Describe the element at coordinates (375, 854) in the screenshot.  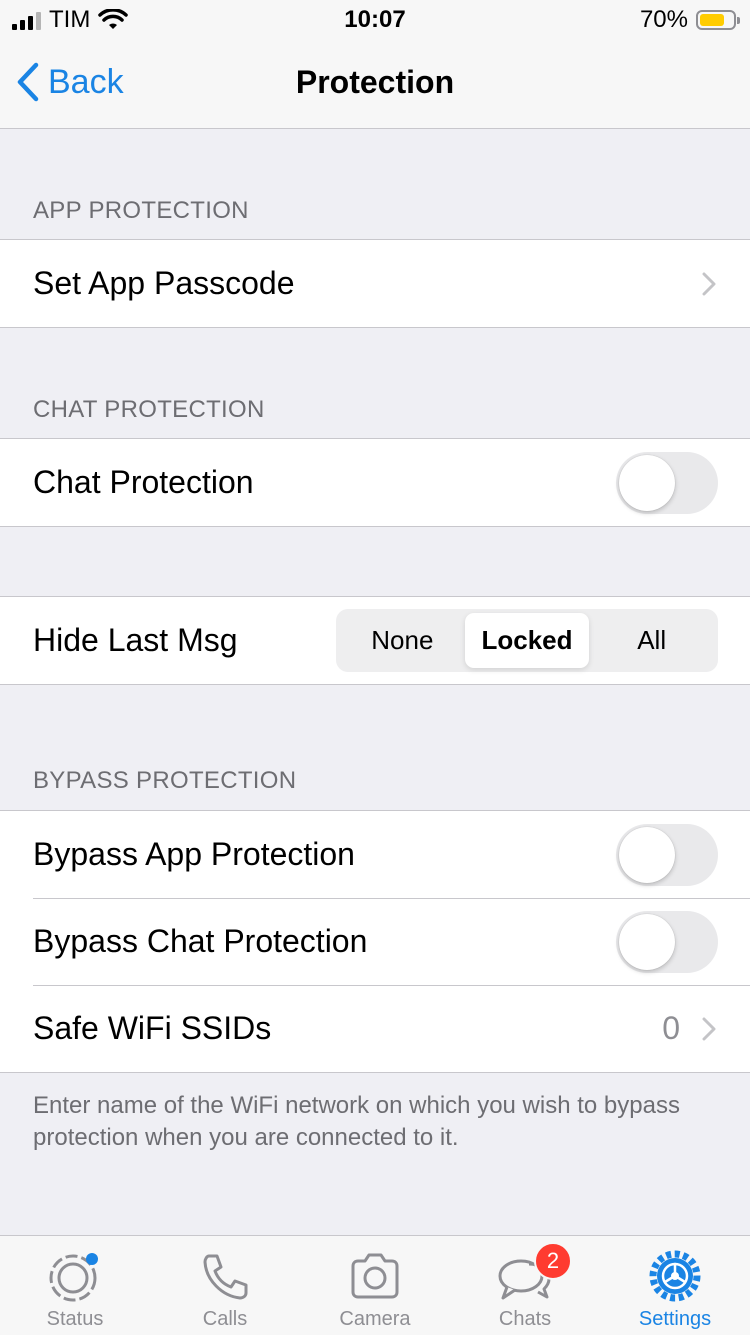
I see `bypass-app-protection-row: Bypass App Protection` at that location.